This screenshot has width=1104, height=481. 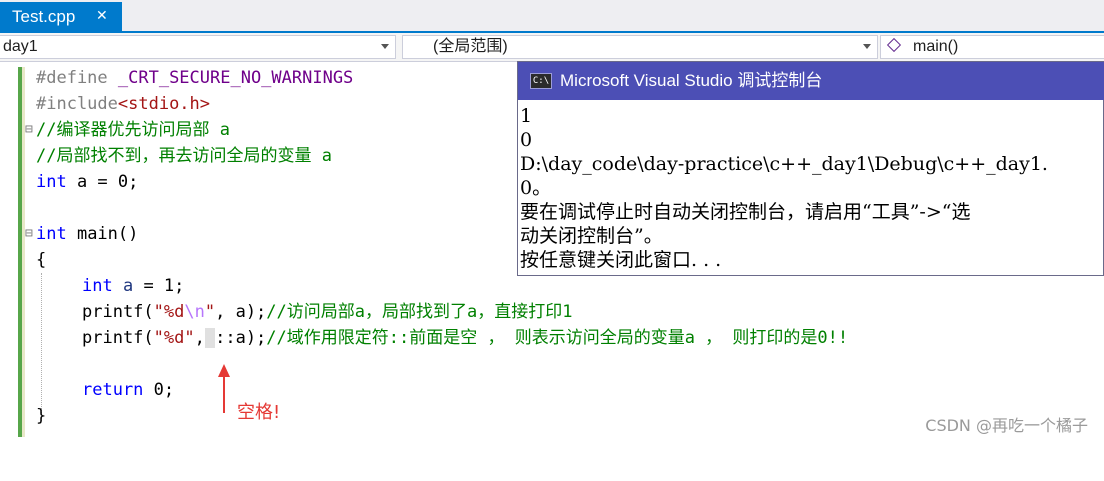 I want to click on highlighted-space, so click(x=210, y=338).